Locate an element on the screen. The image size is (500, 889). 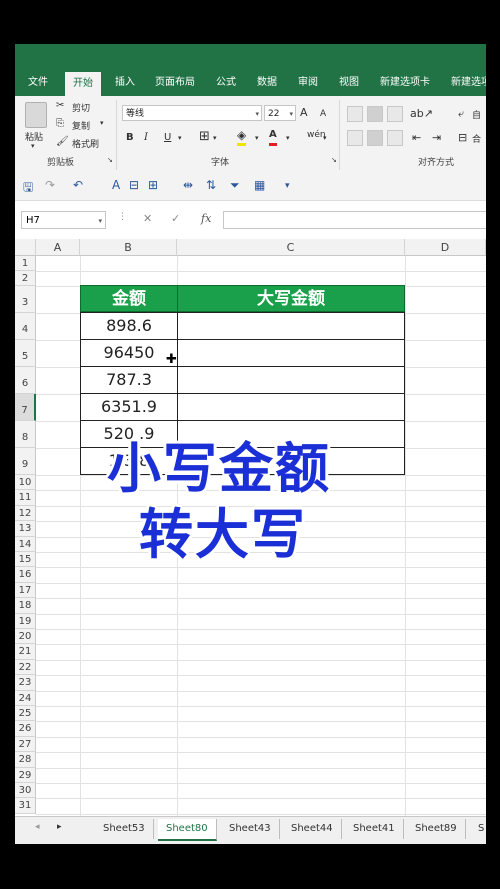
formula-input is located at coordinates (354, 220).